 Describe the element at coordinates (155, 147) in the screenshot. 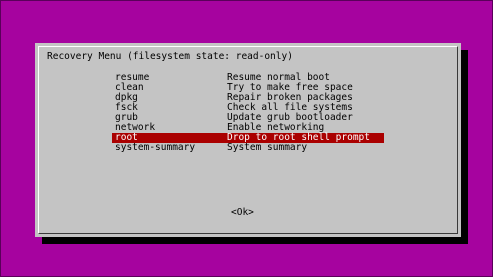

I see `menu-item-key: system-summary` at that location.